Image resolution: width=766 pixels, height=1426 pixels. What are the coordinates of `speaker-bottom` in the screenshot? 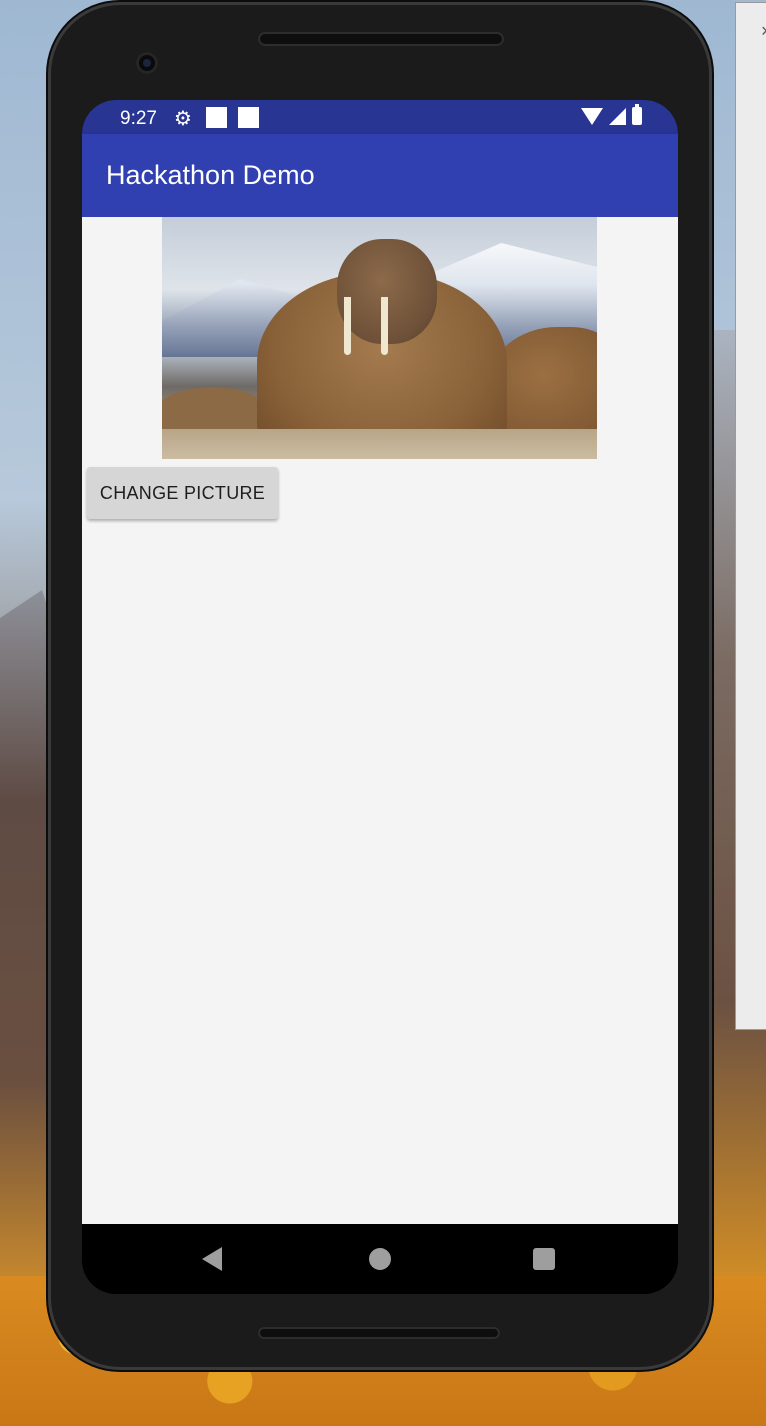 It's located at (379, 1333).